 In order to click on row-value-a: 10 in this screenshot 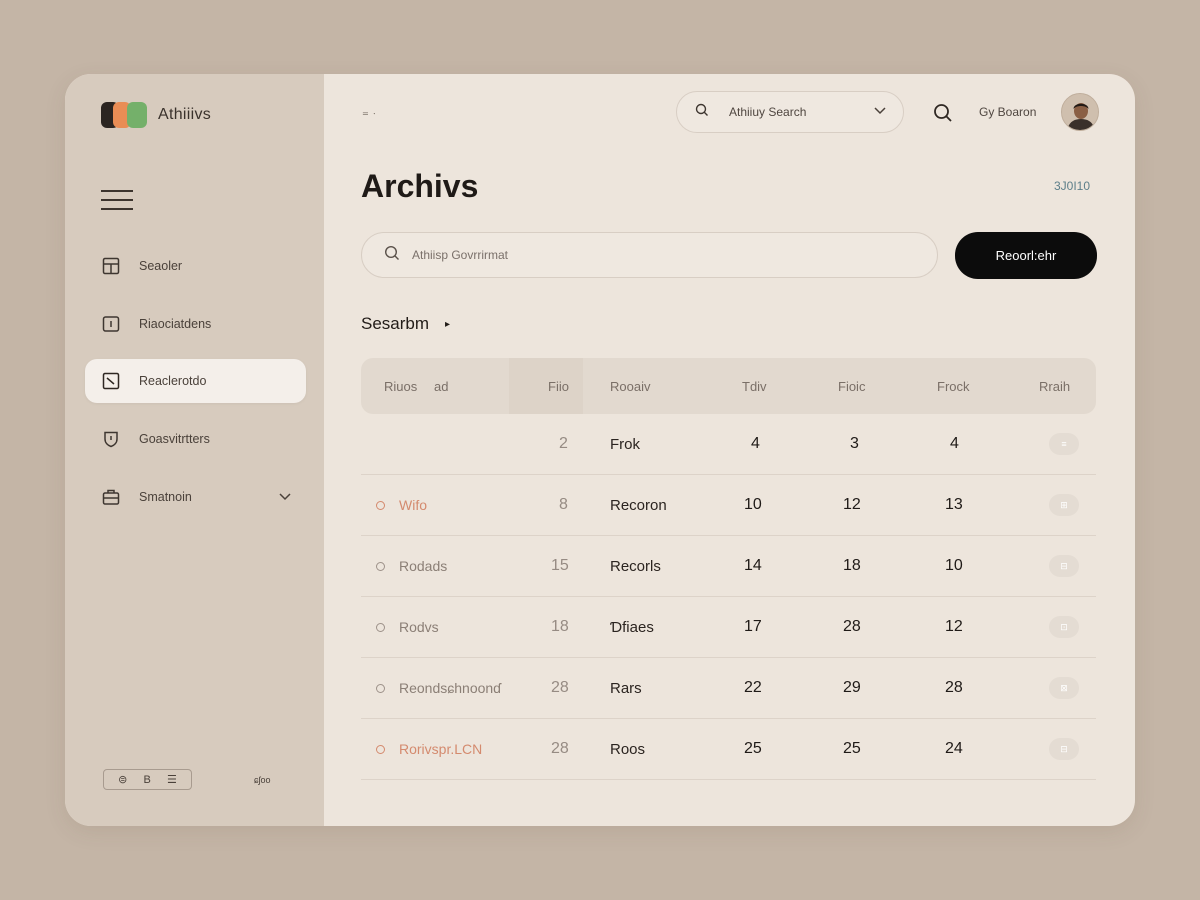, I will do `click(753, 504)`.